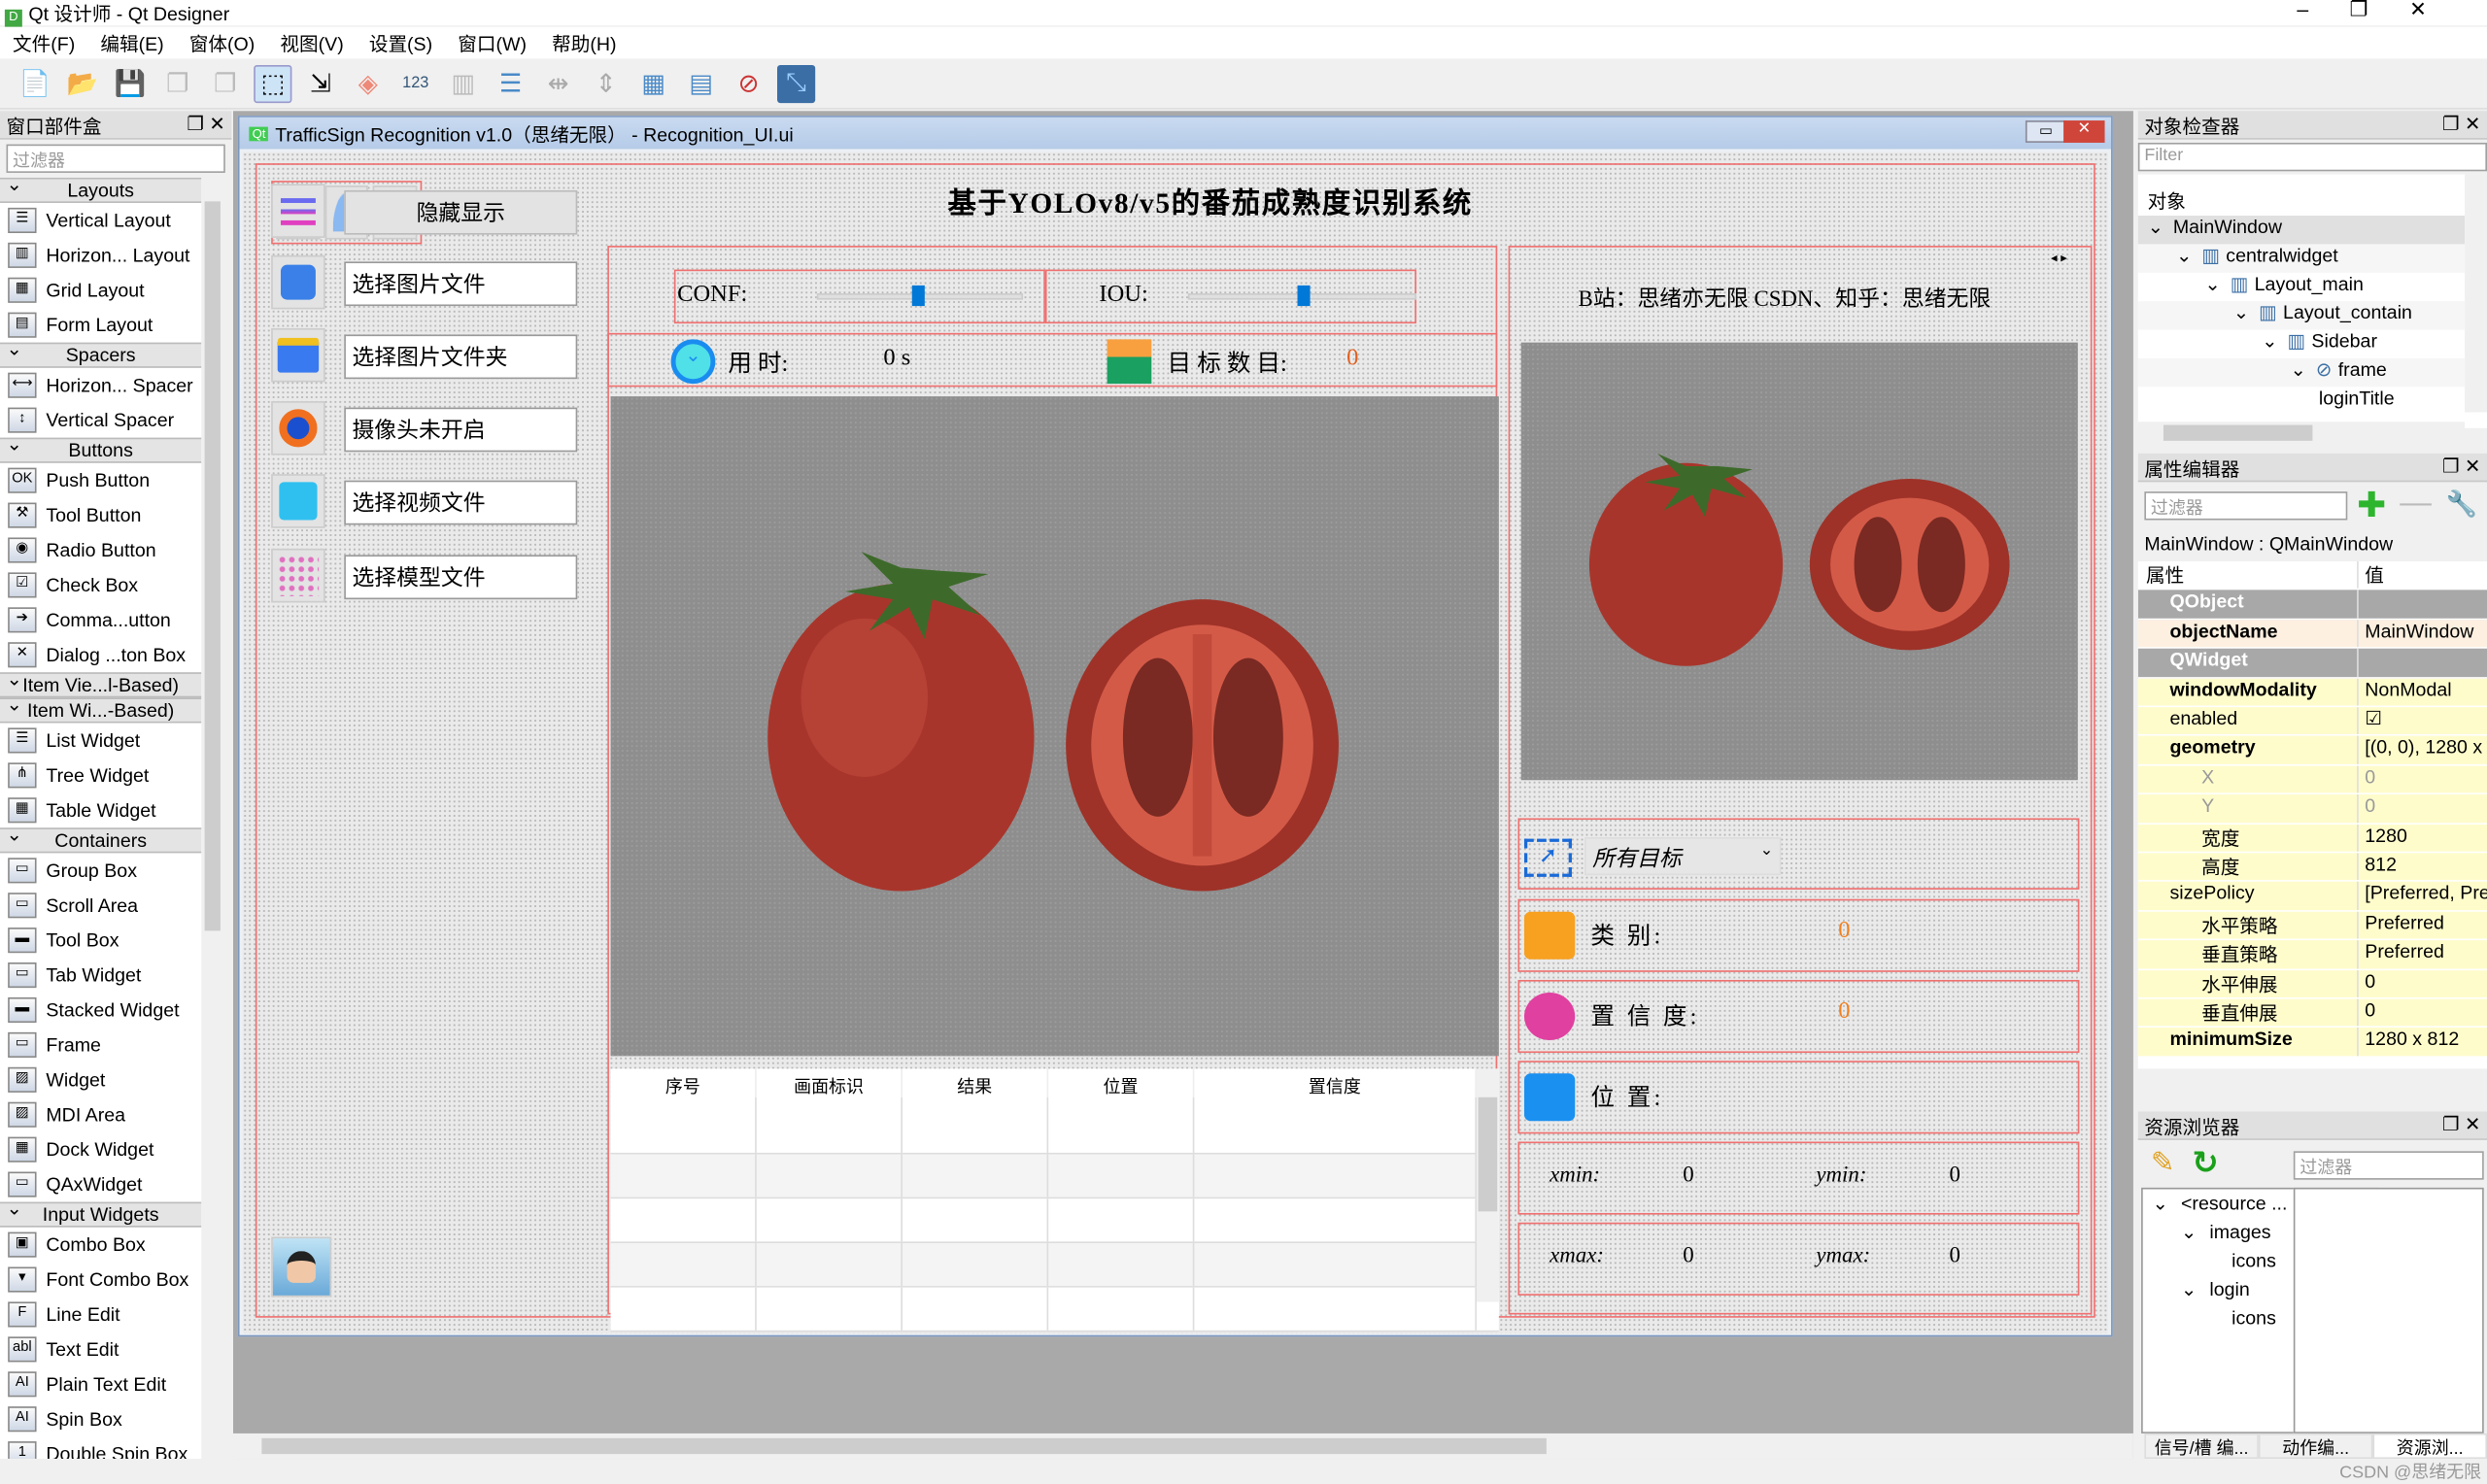  What do you see at coordinates (2476, 293) in the screenshot?
I see `object-tree-vscroll` at bounding box center [2476, 293].